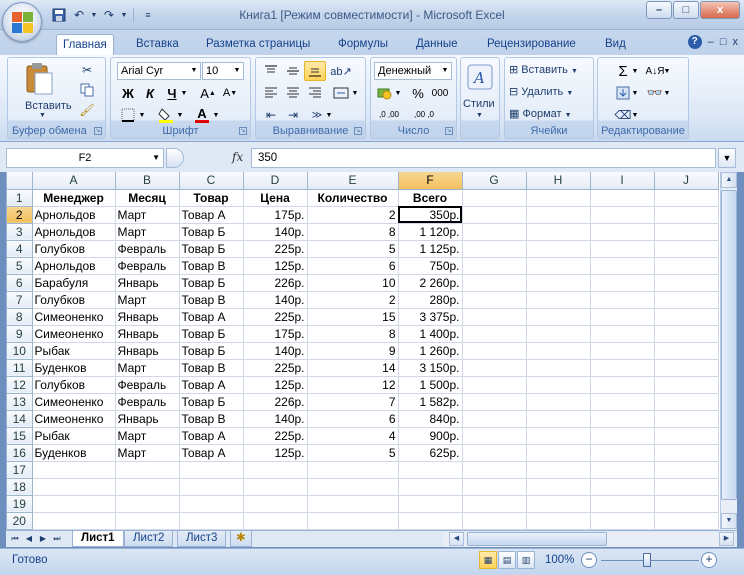 This screenshot has height=575, width=744. I want to click on cell-e20, so click(353, 521).